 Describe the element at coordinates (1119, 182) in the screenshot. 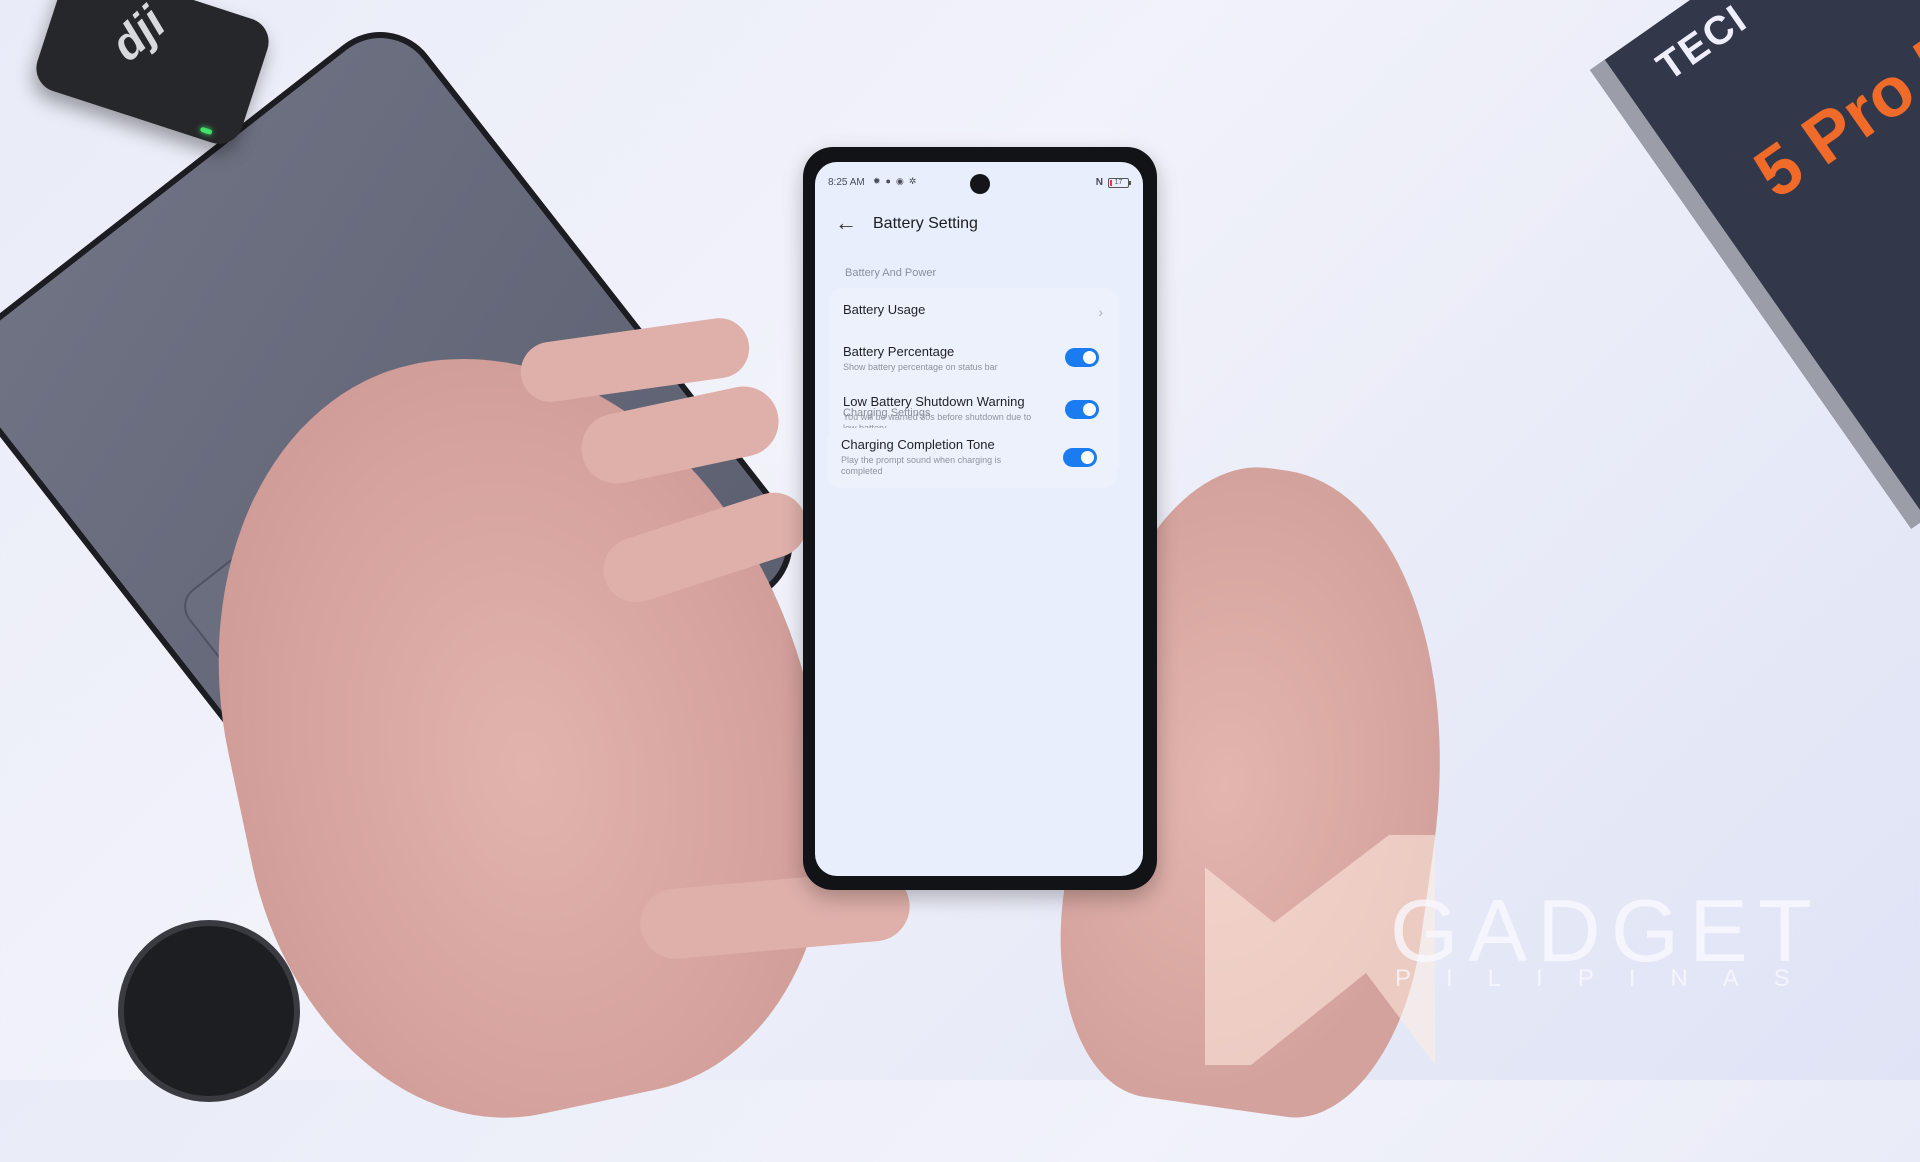

I see `battery-icon: 17` at that location.